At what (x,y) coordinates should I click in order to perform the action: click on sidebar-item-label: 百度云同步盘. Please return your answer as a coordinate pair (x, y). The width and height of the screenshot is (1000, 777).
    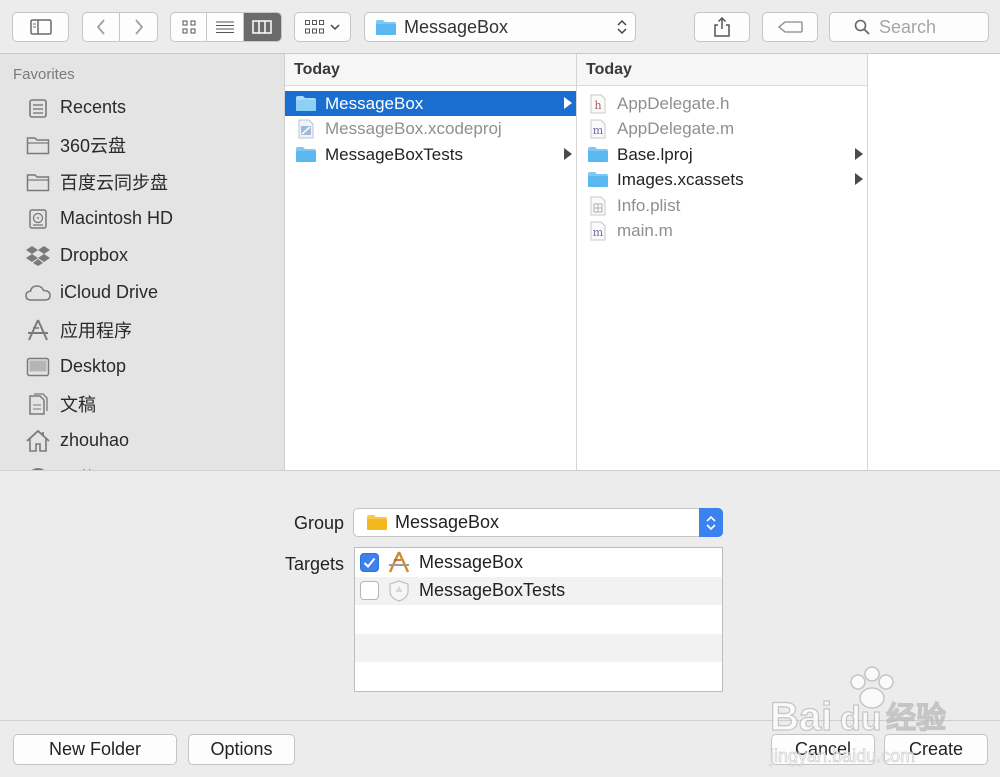
    Looking at the image, I should click on (114, 182).